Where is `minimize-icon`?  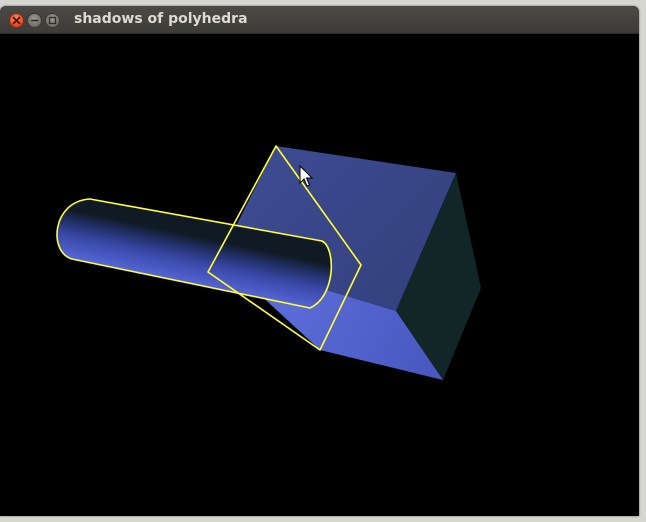
minimize-icon is located at coordinates (34, 20).